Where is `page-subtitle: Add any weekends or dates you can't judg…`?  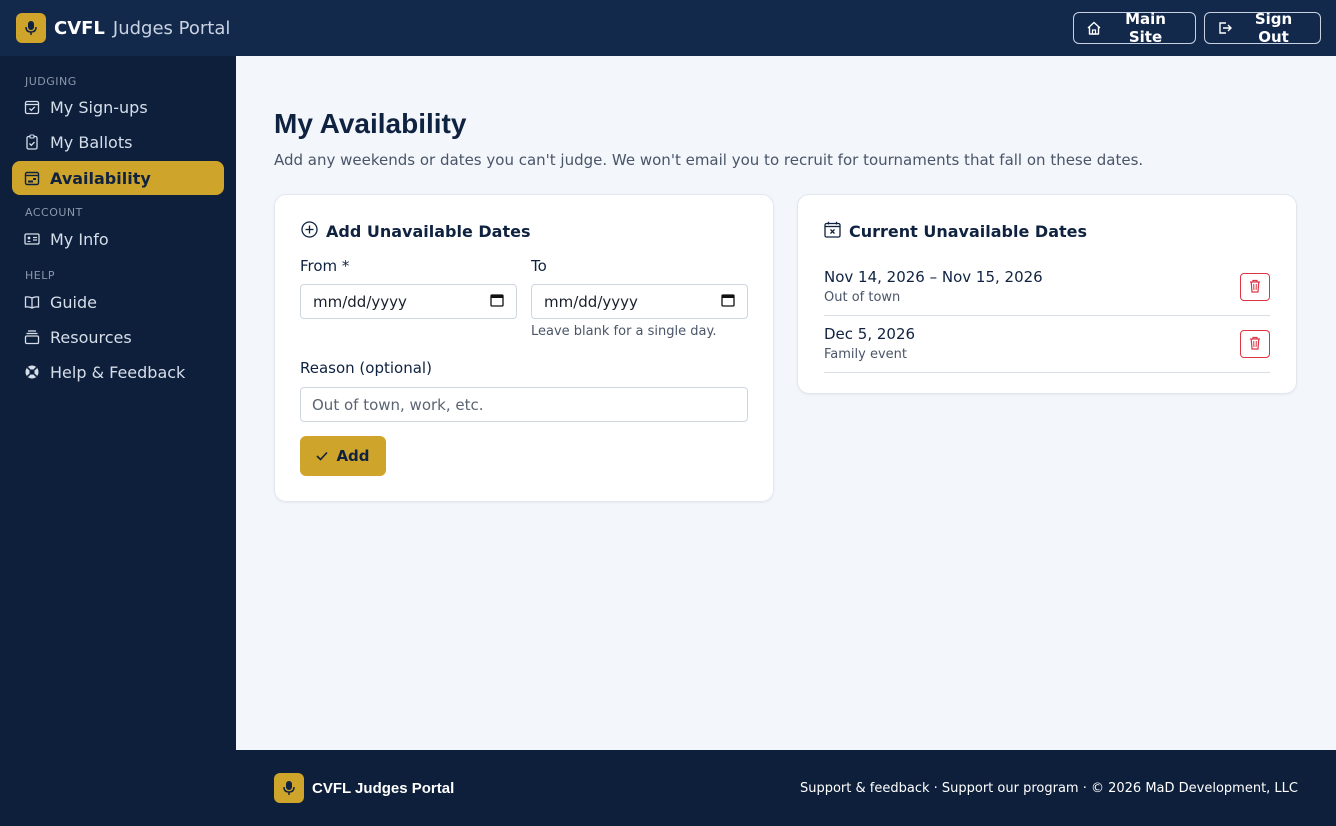
page-subtitle: Add any weekends or dates you can't judg… is located at coordinates (709, 160).